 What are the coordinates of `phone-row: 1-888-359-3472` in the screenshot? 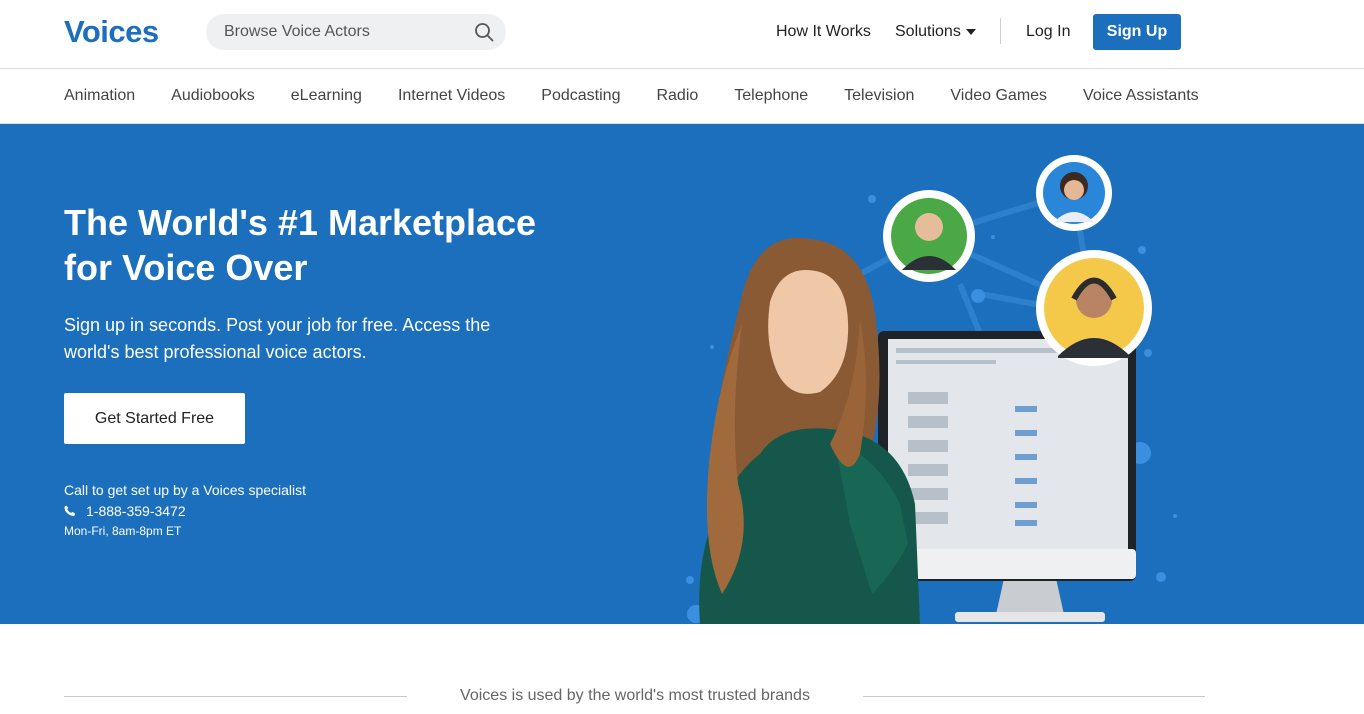 It's located at (125, 511).